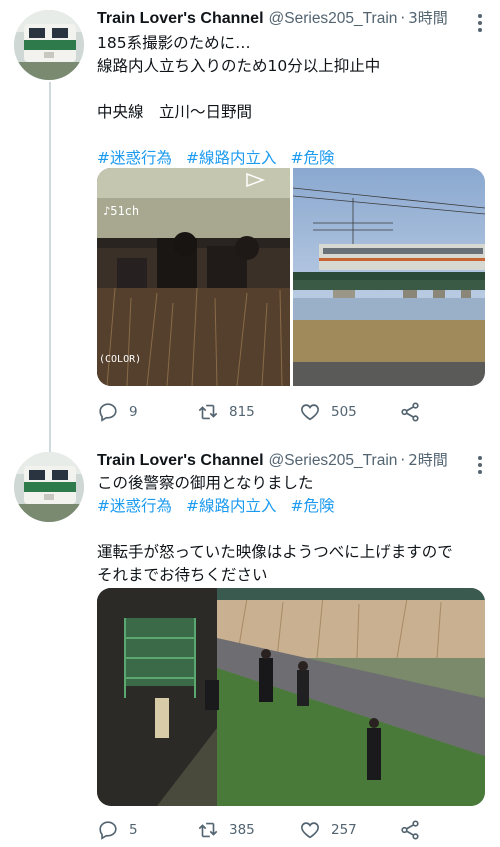 Image resolution: width=500 pixels, height=847 pixels. I want to click on video-overlay-label: ♪51ch, so click(121, 211).